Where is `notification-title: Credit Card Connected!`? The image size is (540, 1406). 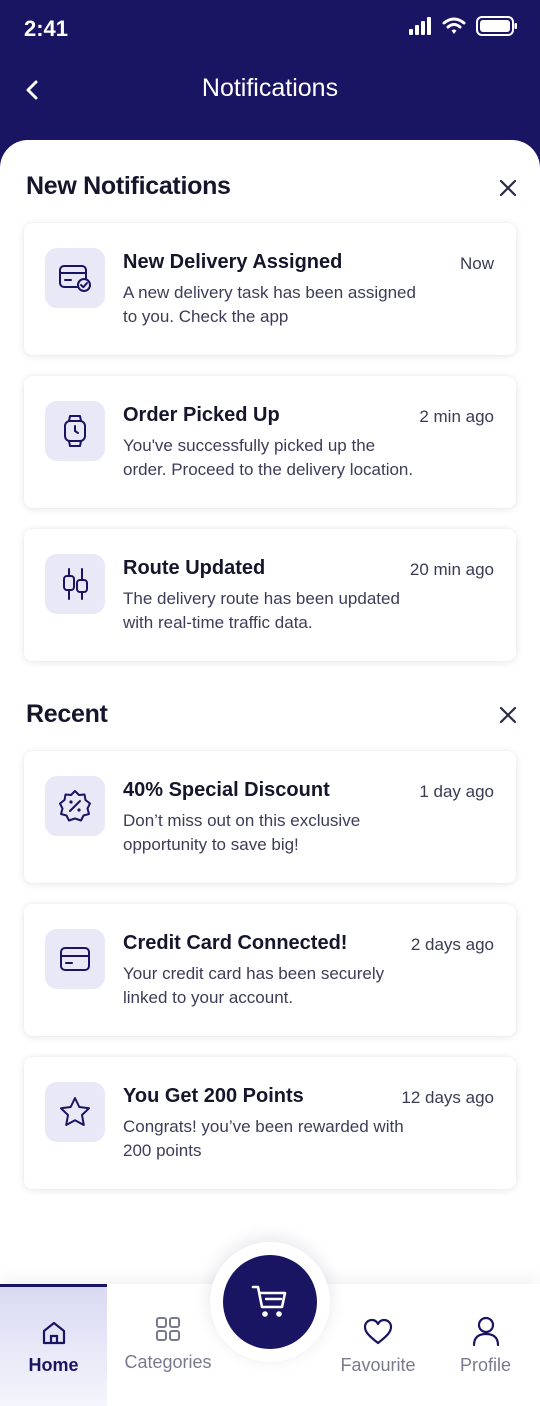 notification-title: Credit Card Connected! is located at coordinates (235, 943).